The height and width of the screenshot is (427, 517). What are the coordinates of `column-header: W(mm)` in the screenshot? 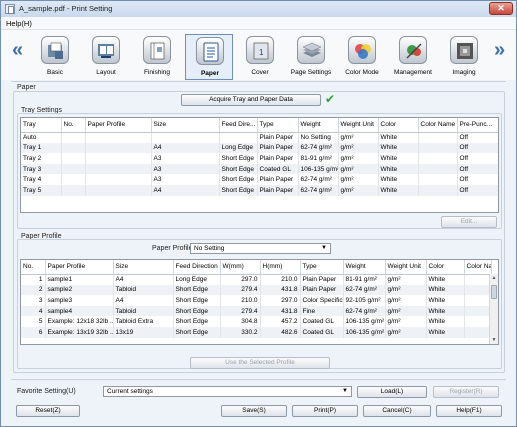 It's located at (240, 267).